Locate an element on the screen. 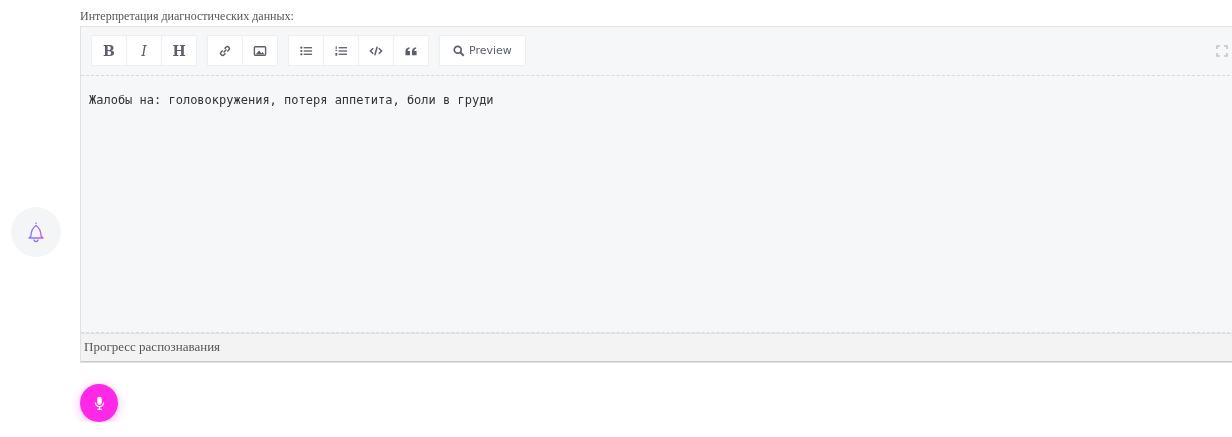 The width and height of the screenshot is (1232, 437). bell-icon is located at coordinates (36, 232).